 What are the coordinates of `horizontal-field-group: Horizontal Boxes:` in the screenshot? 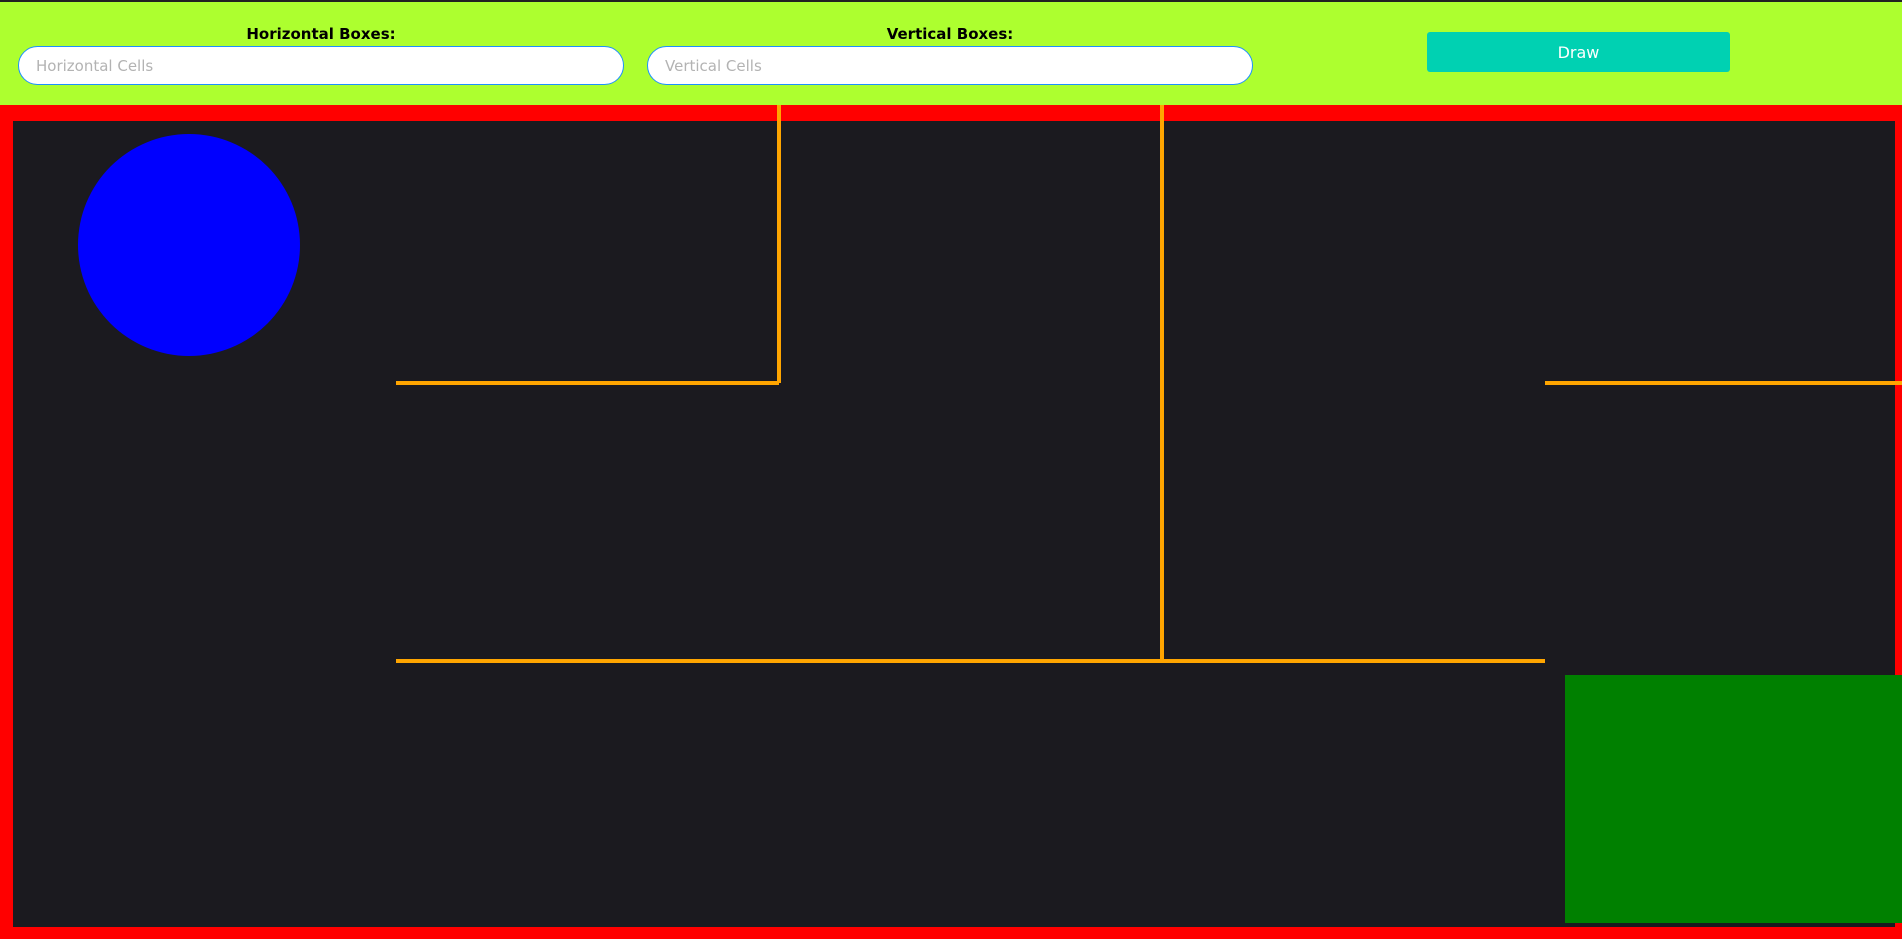 It's located at (321, 54).